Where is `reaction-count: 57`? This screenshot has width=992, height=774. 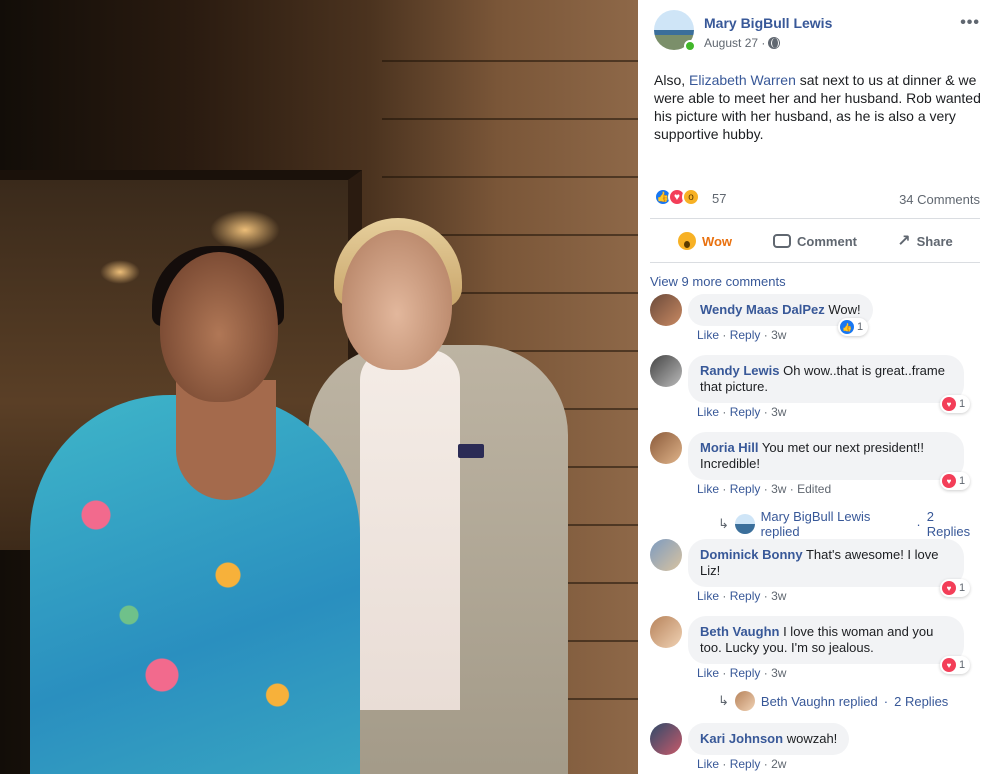 reaction-count: 57 is located at coordinates (719, 198).